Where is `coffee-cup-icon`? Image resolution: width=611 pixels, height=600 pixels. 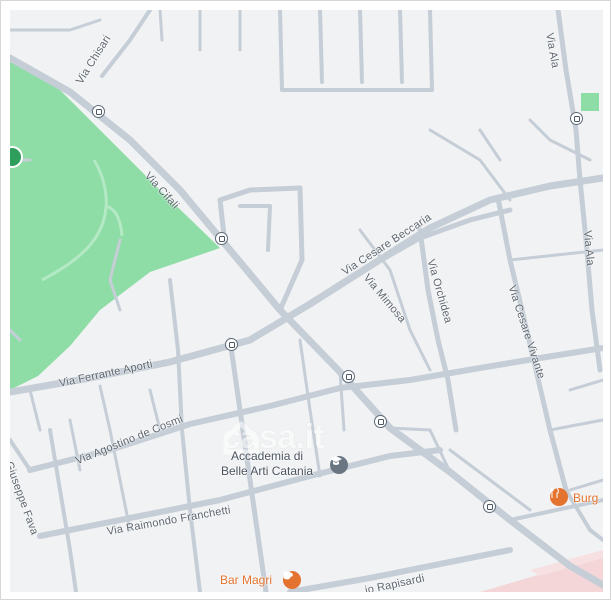
coffee-cup-icon is located at coordinates (292, 580).